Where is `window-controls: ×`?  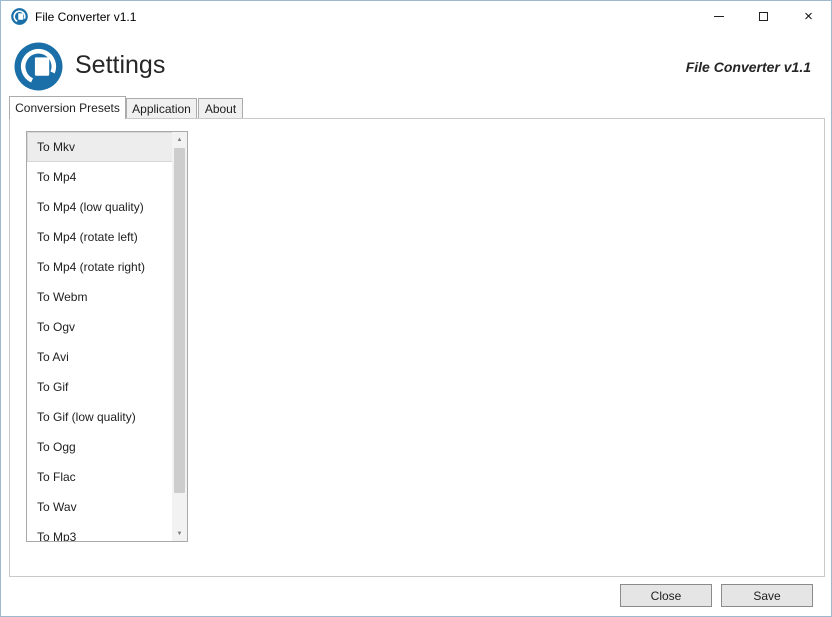
window-controls: × is located at coordinates (763, 16).